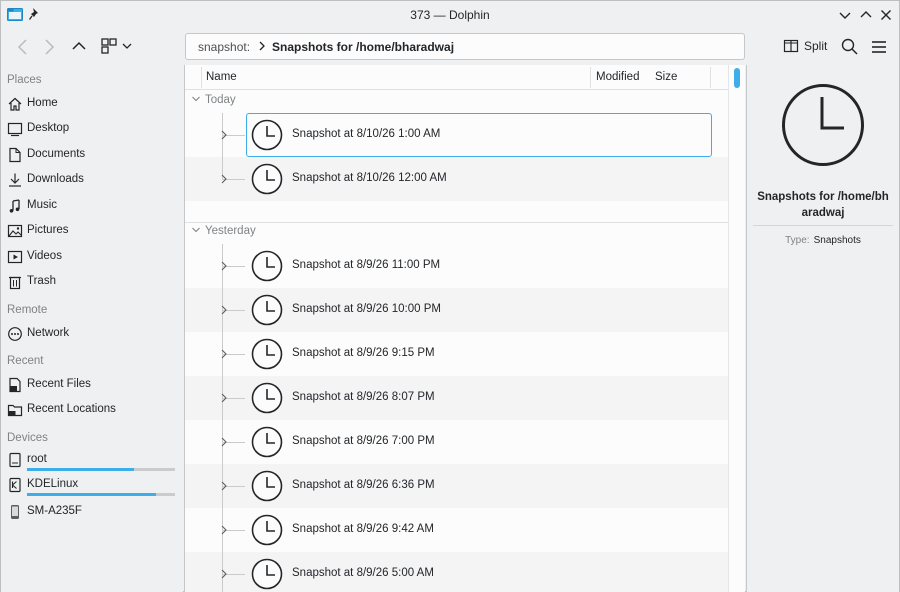 This screenshot has width=900, height=592. I want to click on sidebar-item-pictures: Pictures, so click(93, 231).